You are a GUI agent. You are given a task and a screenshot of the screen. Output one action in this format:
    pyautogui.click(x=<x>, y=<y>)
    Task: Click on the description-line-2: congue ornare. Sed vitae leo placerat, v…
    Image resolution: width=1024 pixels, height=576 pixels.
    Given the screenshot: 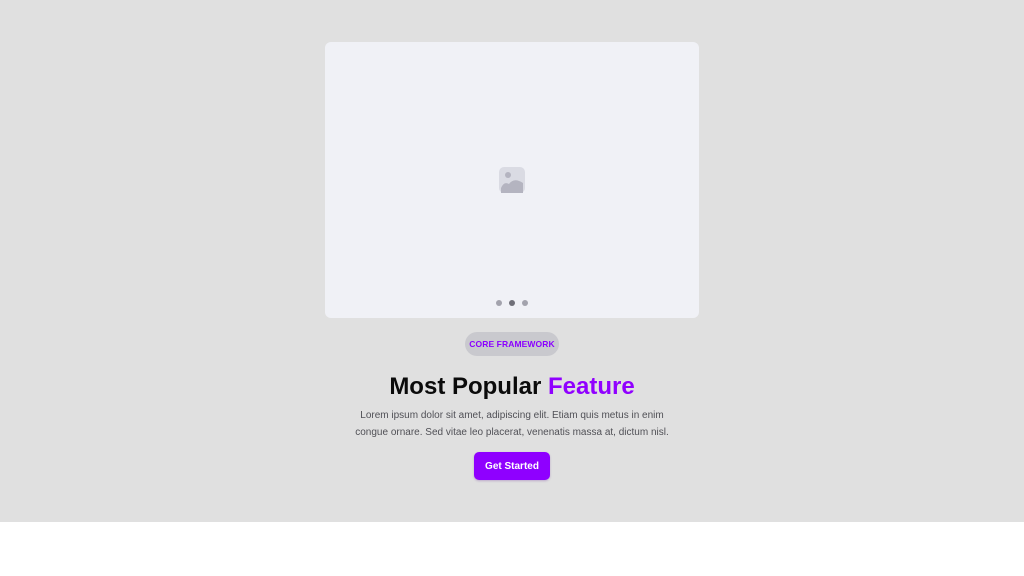 What is the action you would take?
    pyautogui.click(x=512, y=432)
    